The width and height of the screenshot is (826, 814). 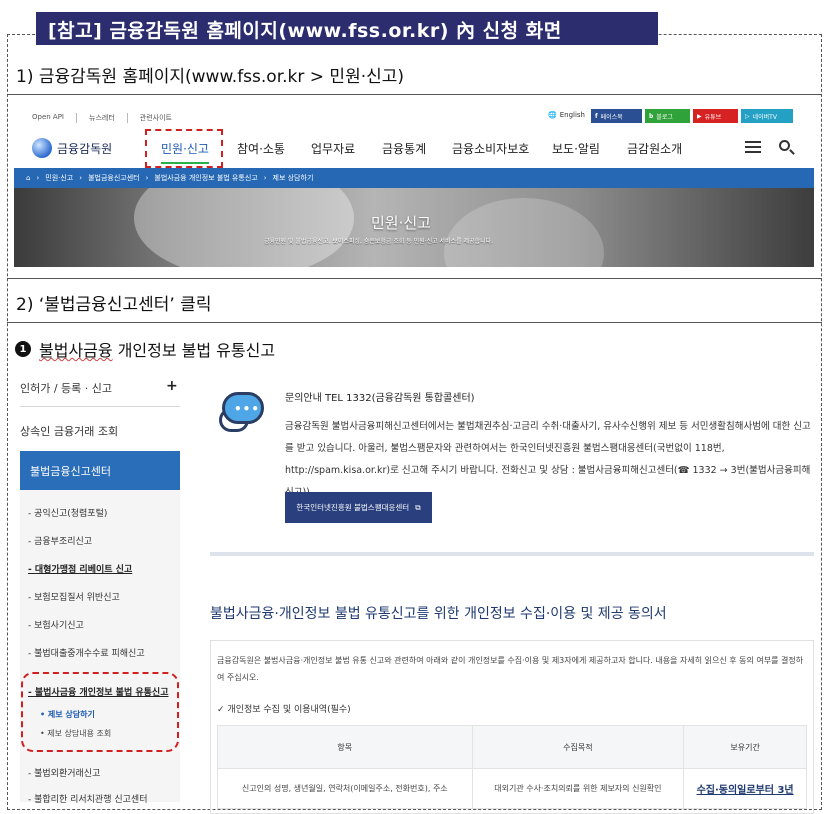 I want to click on blog-link: b 블로그, so click(x=667, y=116).